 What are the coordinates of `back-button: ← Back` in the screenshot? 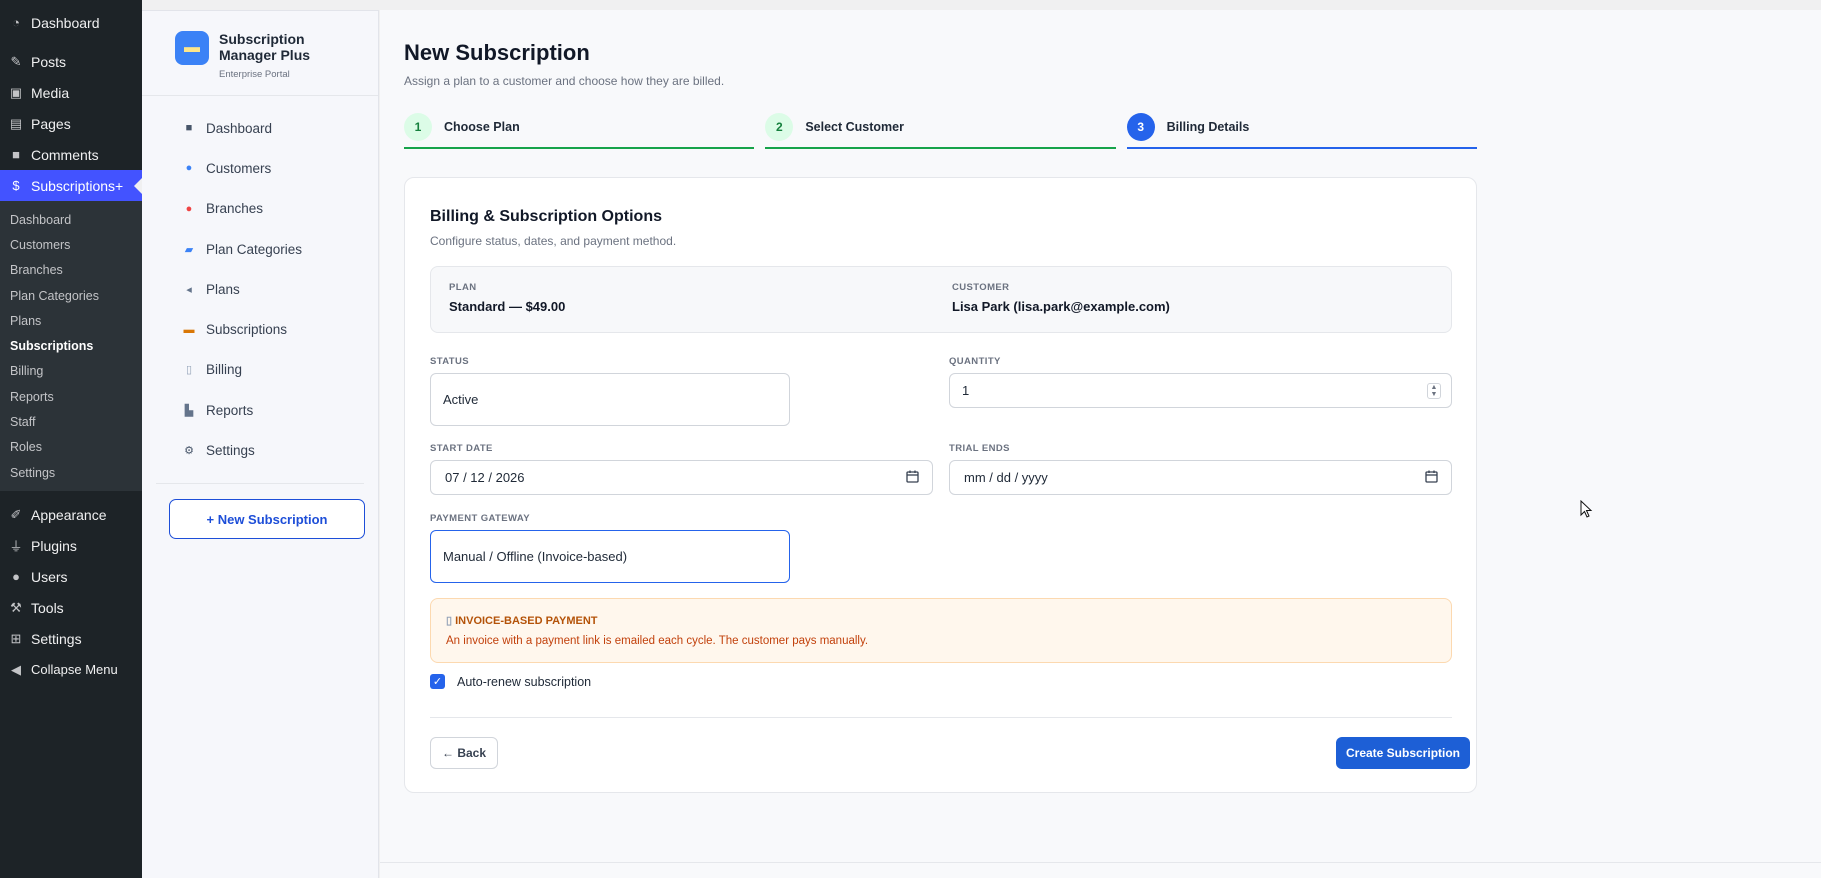 It's located at (464, 753).